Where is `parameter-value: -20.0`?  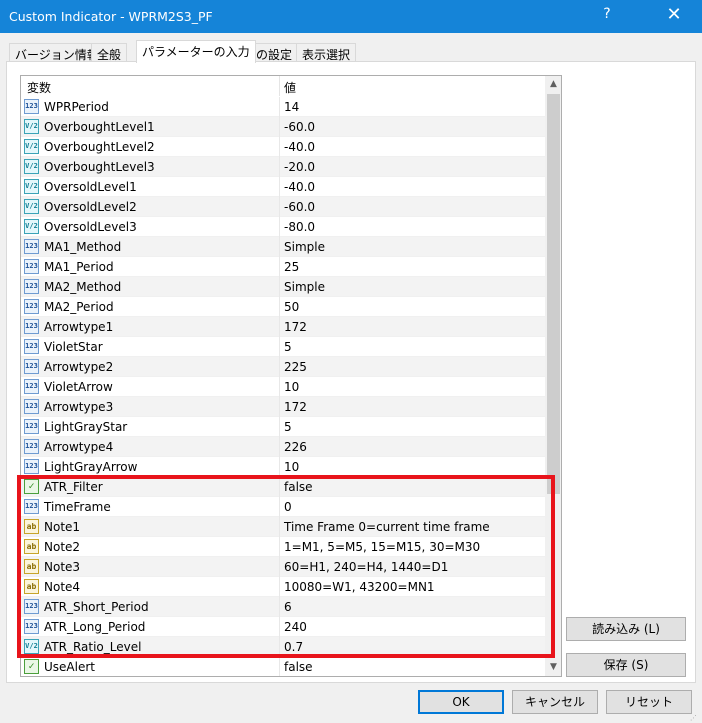
parameter-value: -20.0 is located at coordinates (299, 167).